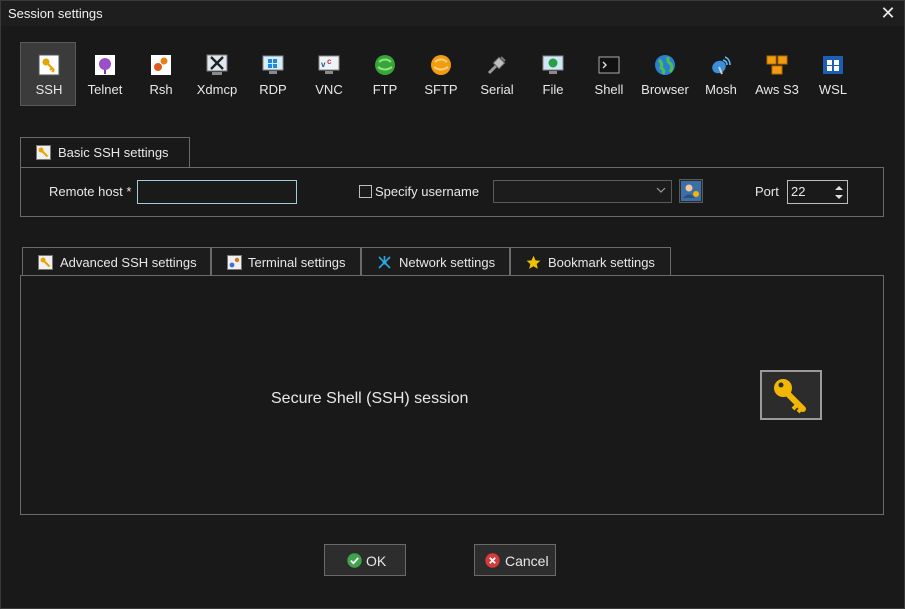 The image size is (905, 609). I want to click on remote-host-label: Remote host *, so click(90, 191).